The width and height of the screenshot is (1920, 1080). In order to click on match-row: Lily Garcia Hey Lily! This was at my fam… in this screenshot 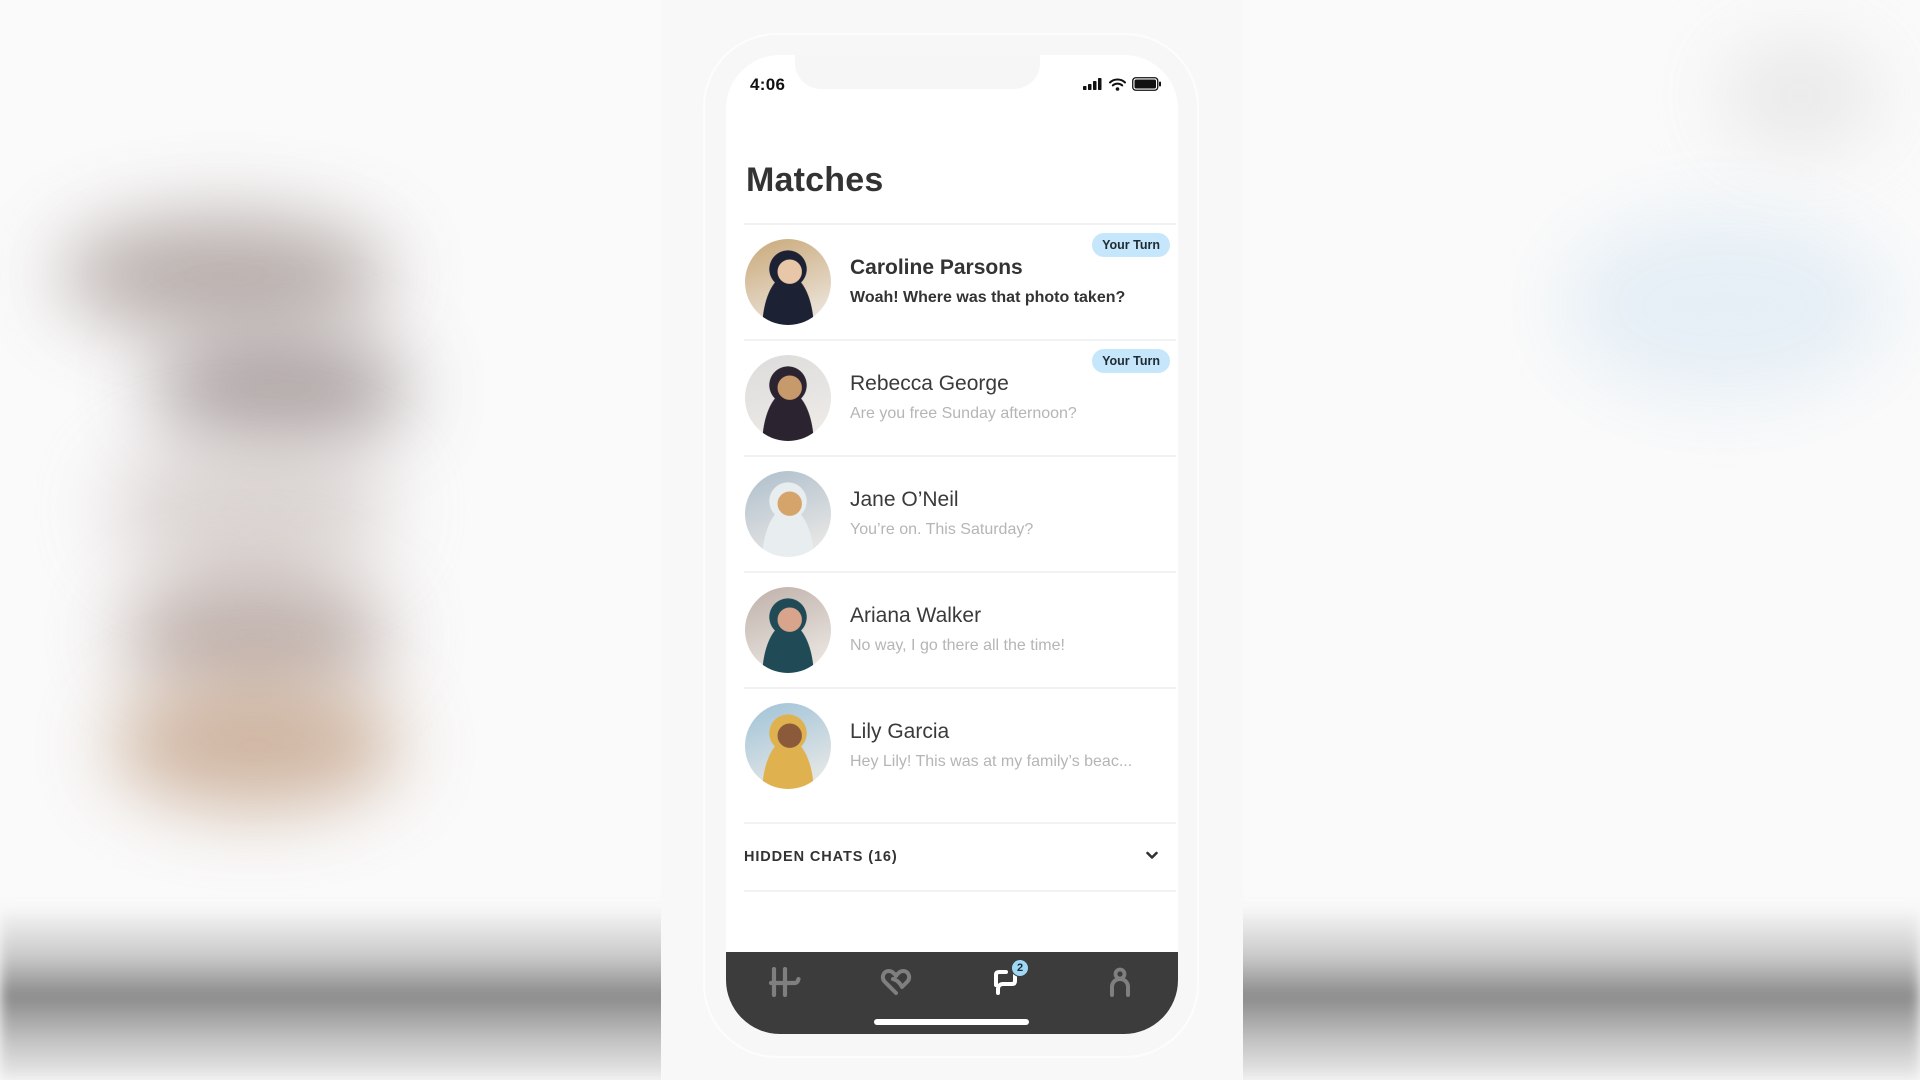, I will do `click(960, 745)`.